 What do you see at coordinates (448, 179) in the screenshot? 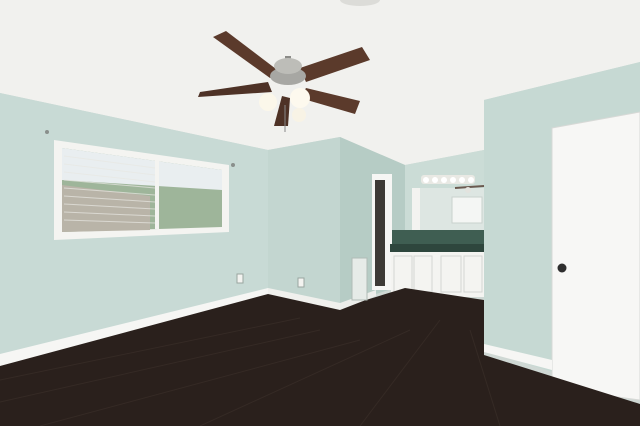
I see `vanity-light-bar` at bounding box center [448, 179].